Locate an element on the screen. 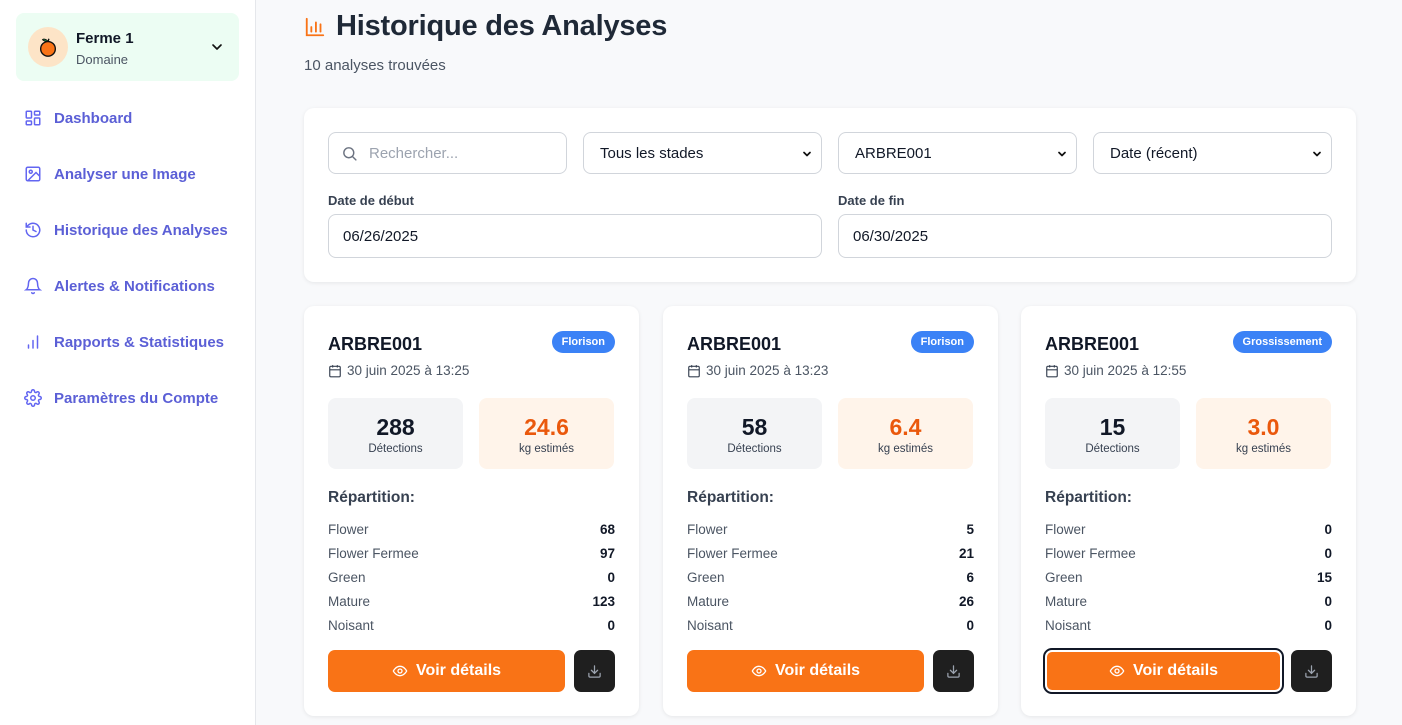  sidebar-item-alertes: Alertes & Notifications is located at coordinates (128, 286).